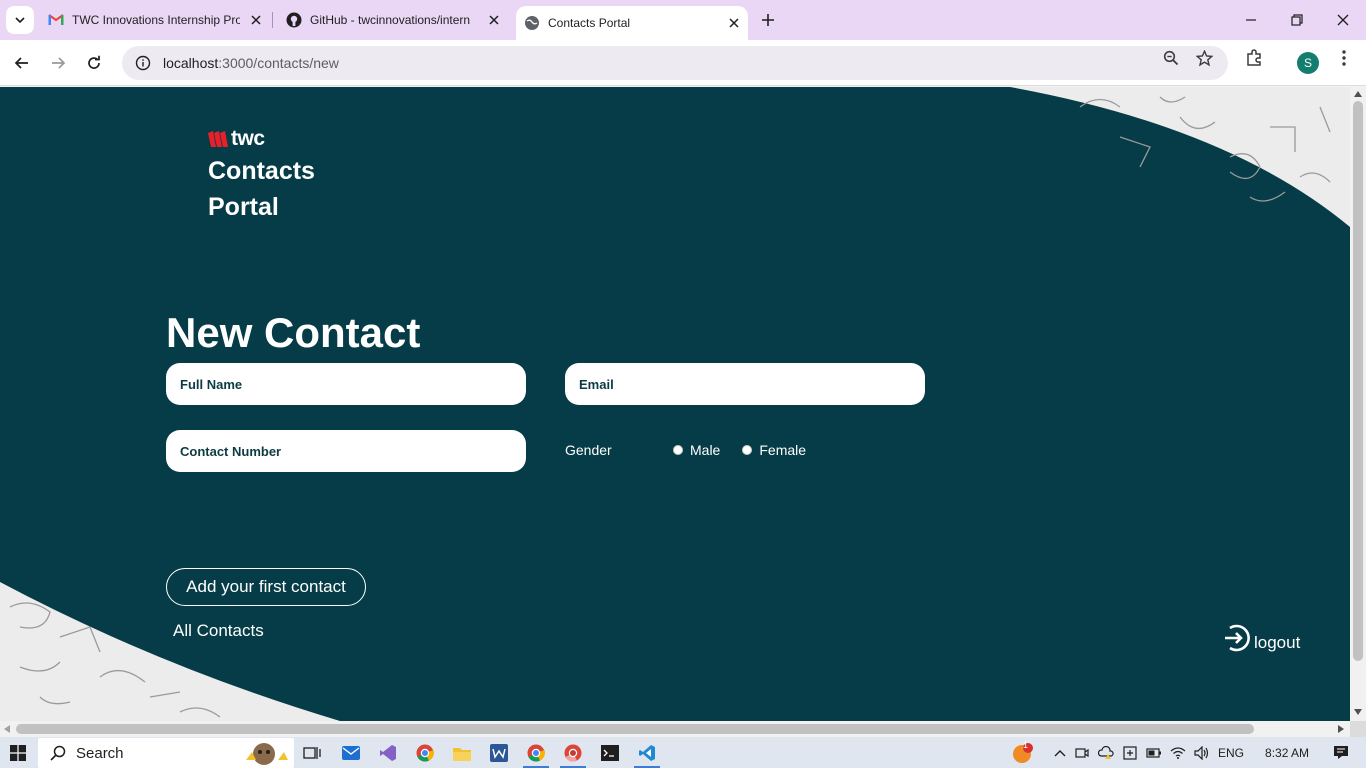  What do you see at coordinates (675, 63) in the screenshot?
I see `address-bar: localhost:3000/contacts/new` at bounding box center [675, 63].